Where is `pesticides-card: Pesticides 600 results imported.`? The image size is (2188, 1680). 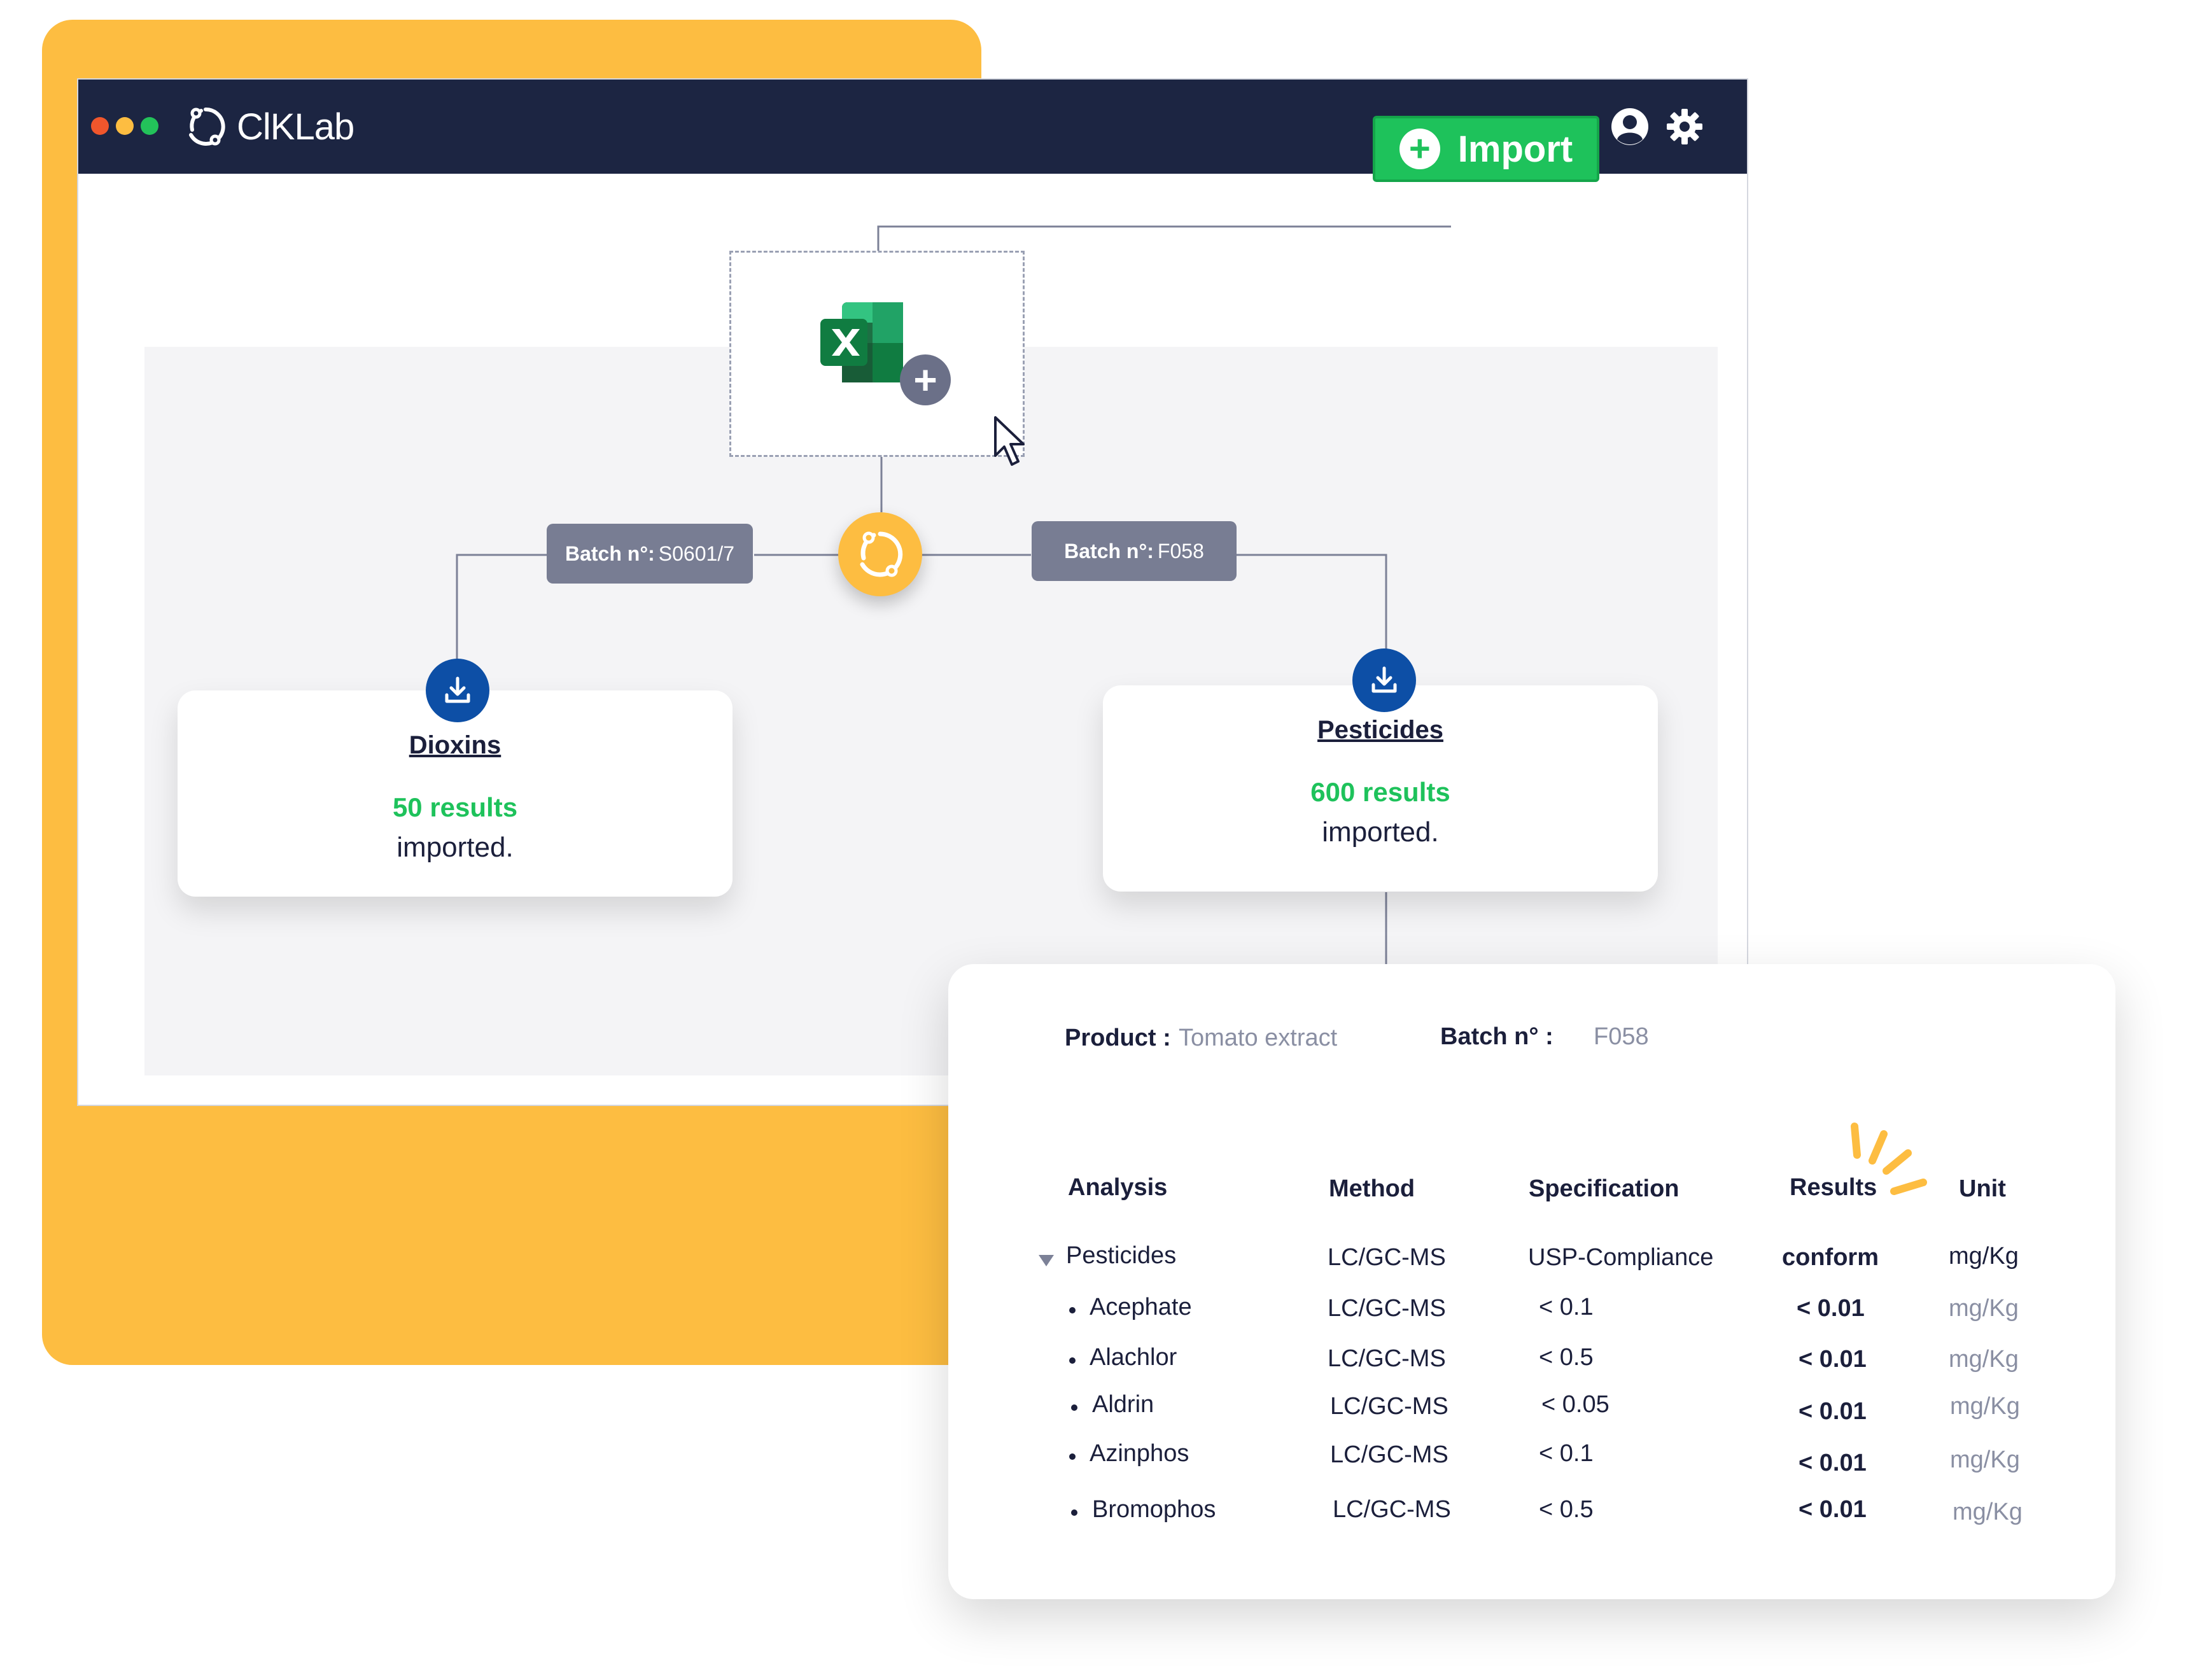
pesticides-card: Pesticides 600 results imported. is located at coordinates (1380, 788).